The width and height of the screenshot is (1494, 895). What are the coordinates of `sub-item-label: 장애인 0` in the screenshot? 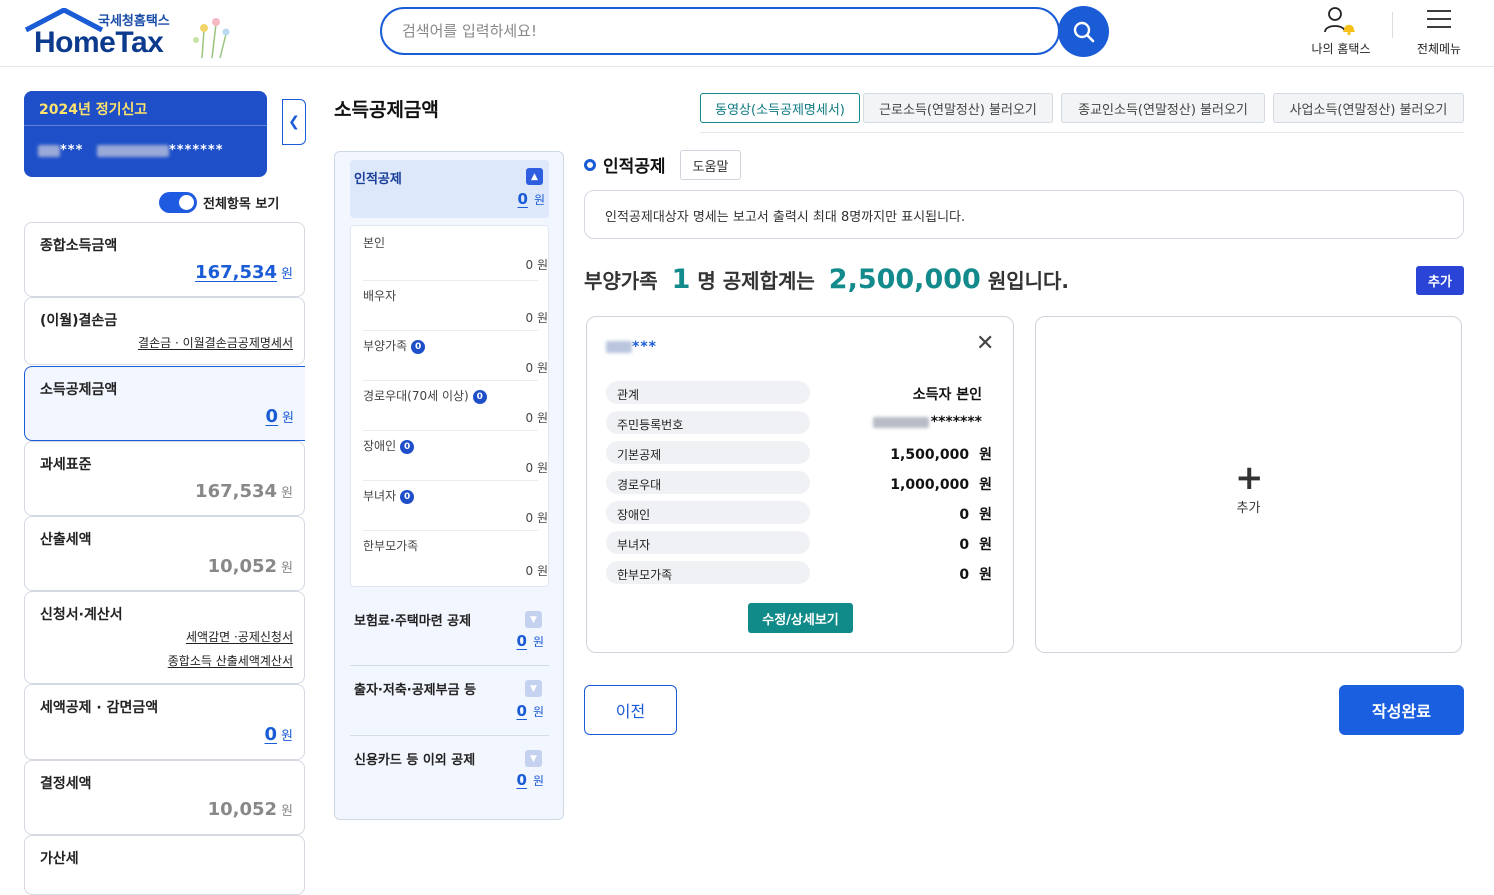 It's located at (389, 445).